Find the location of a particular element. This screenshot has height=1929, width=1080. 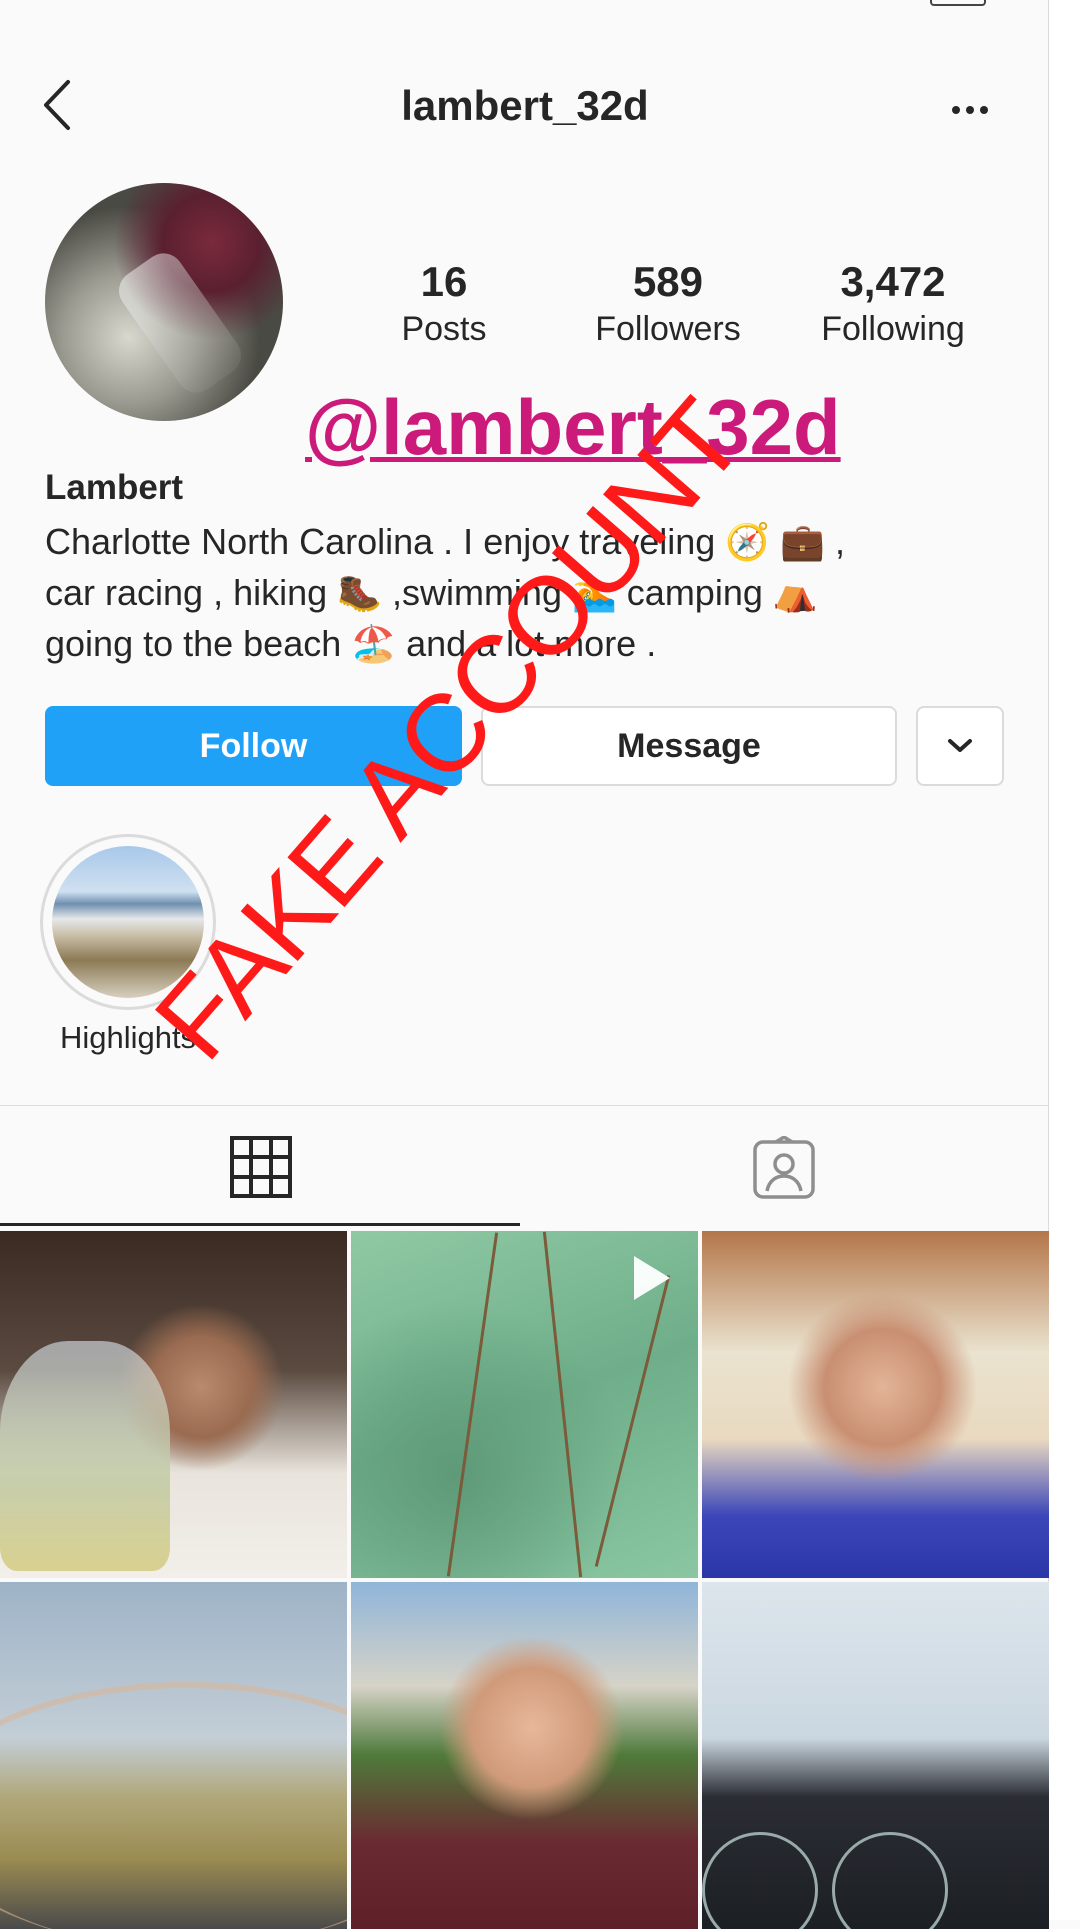

post-glass-shape is located at coordinates (85, 1456).